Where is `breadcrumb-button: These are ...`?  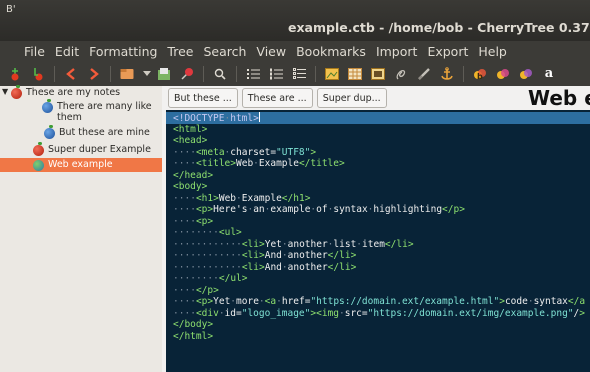
breadcrumb-button: These are ... is located at coordinates (277, 98).